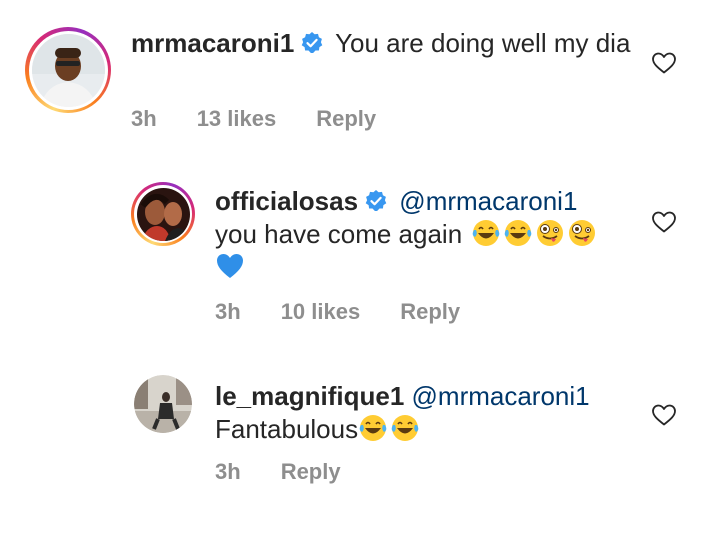  What do you see at coordinates (309, 396) in the screenshot?
I see `username: le_magnifique1` at bounding box center [309, 396].